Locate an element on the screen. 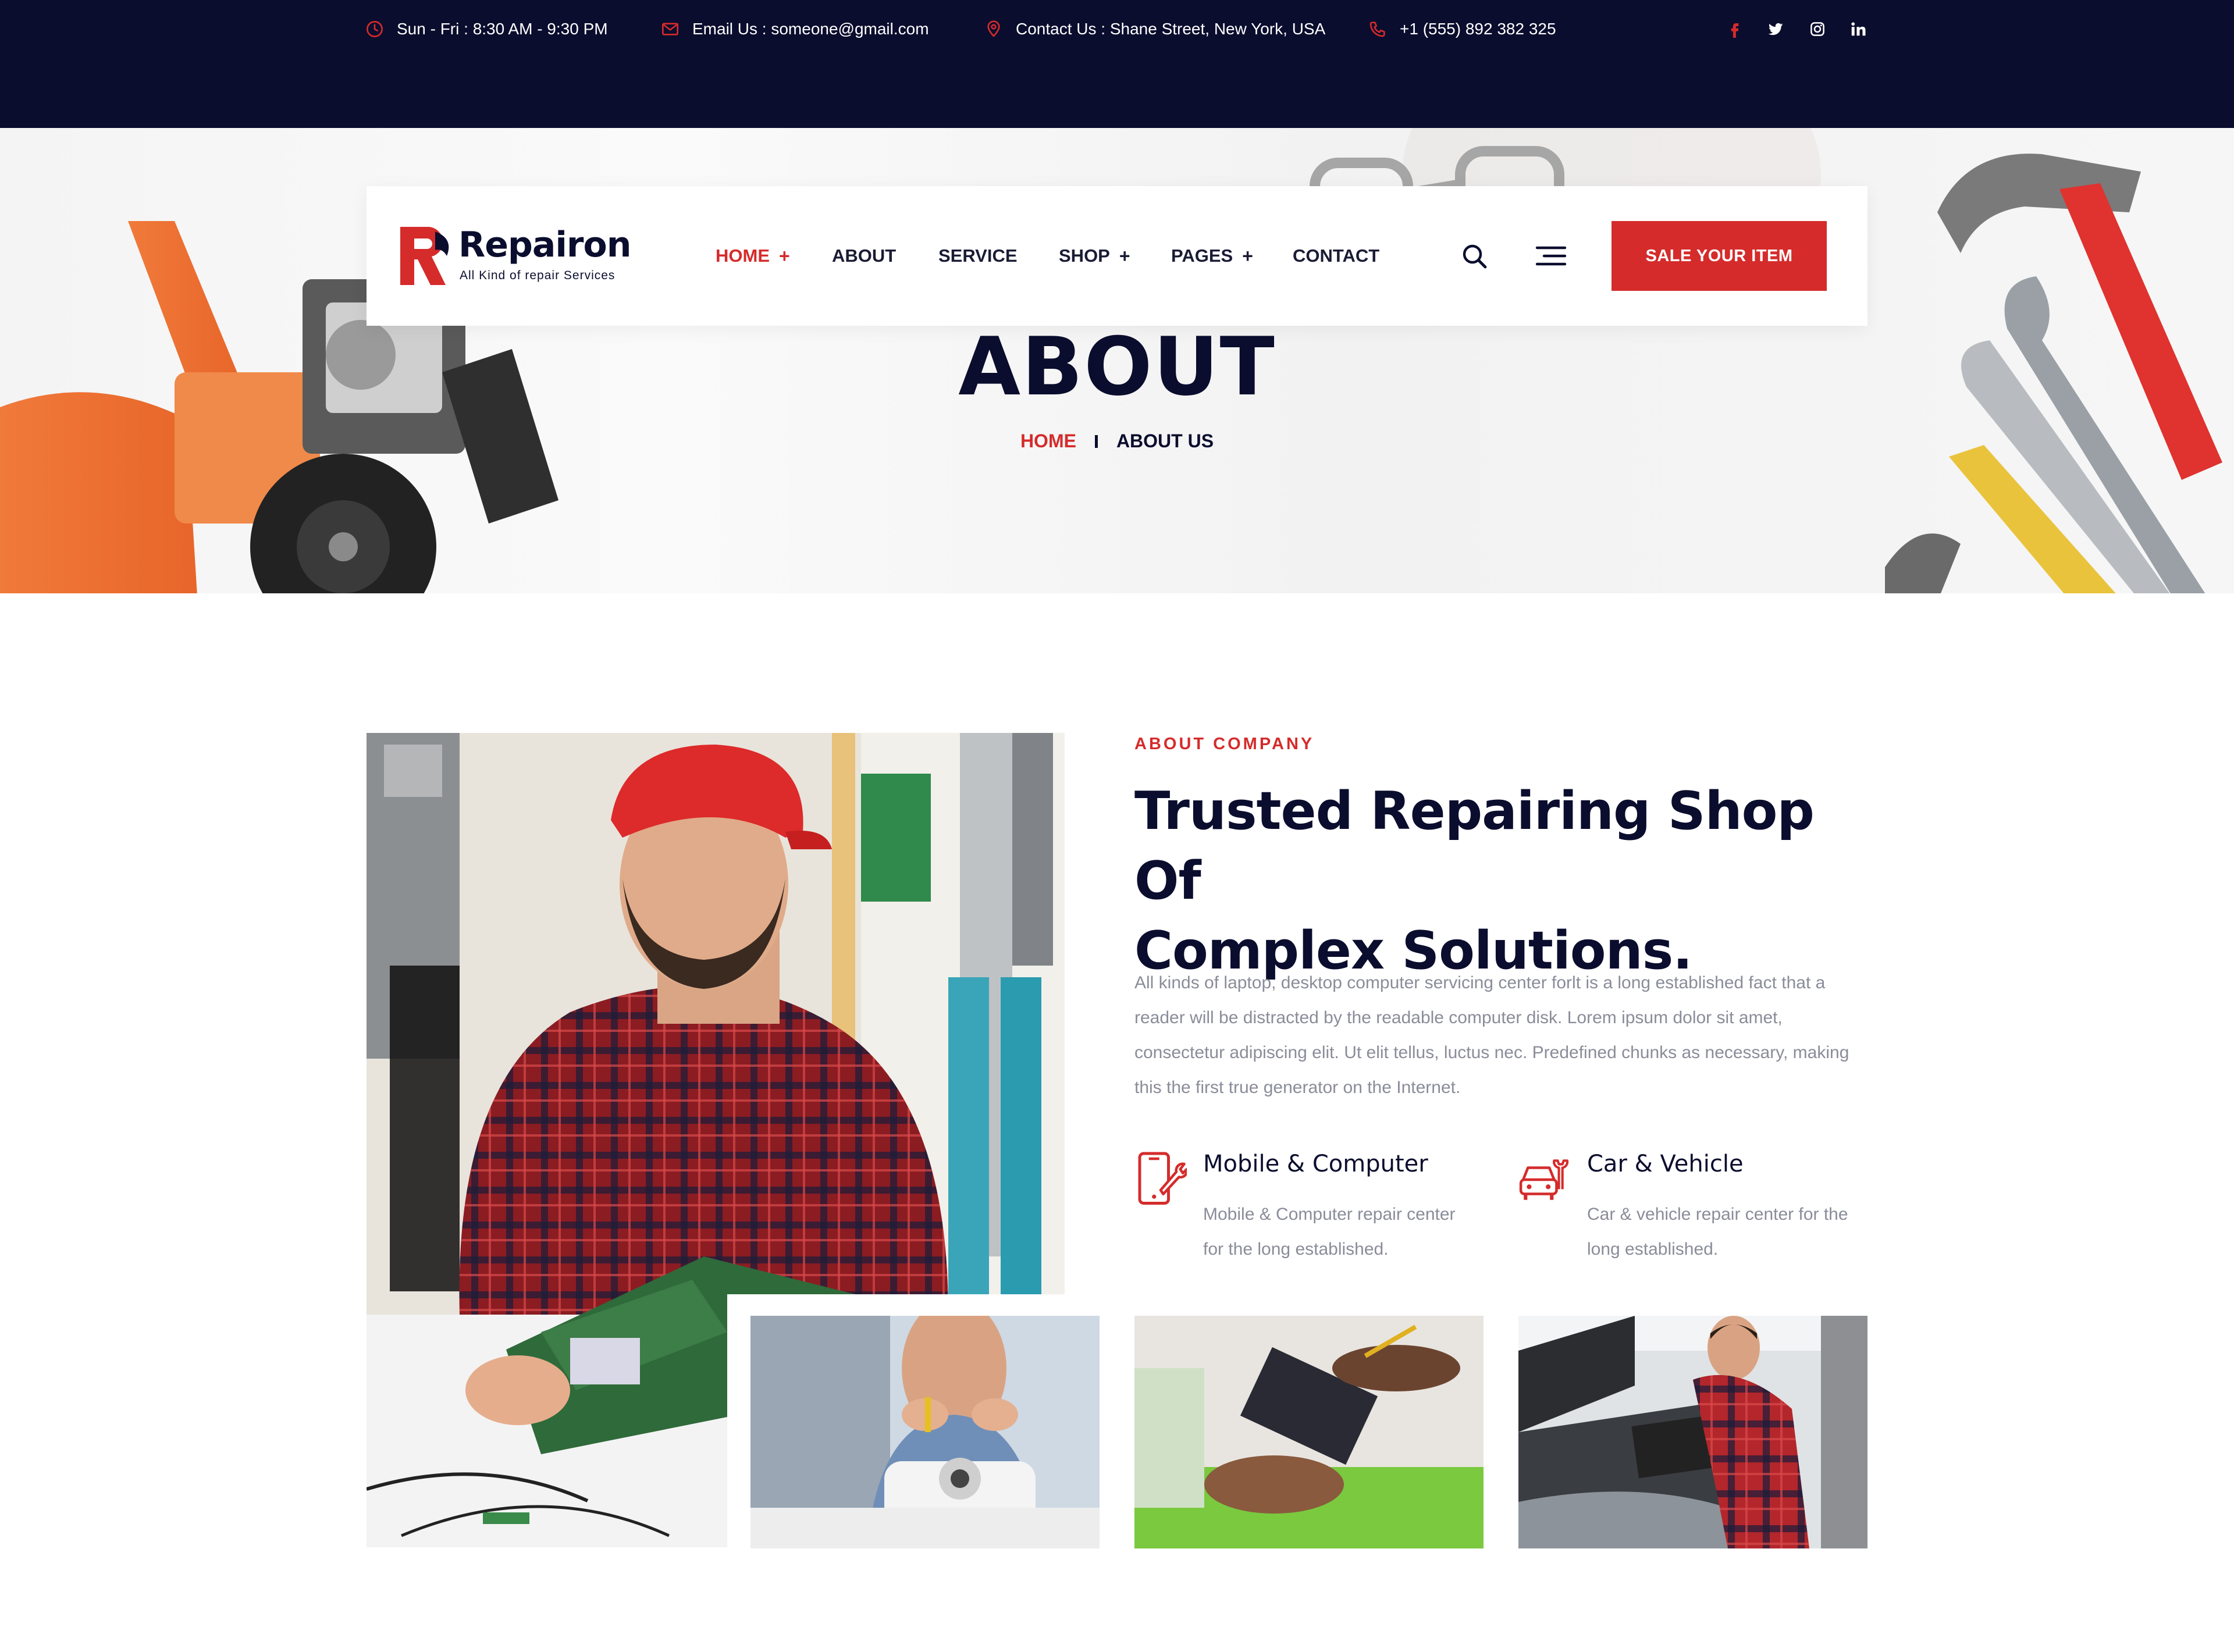  clock-icon is located at coordinates (375, 29).